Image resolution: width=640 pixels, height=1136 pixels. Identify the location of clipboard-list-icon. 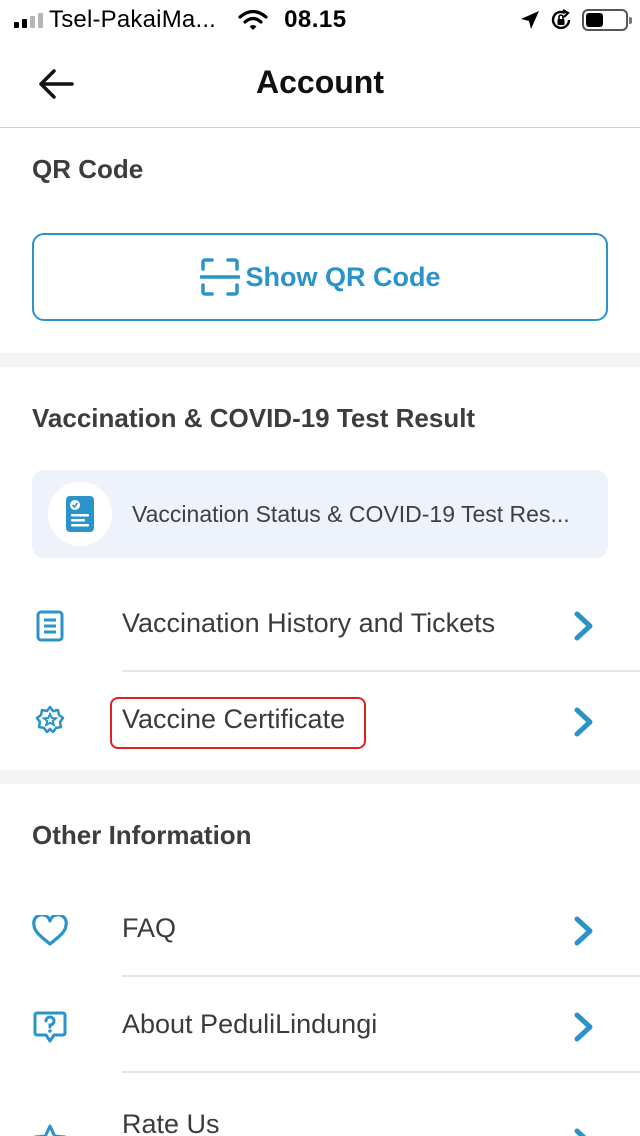
(50, 626).